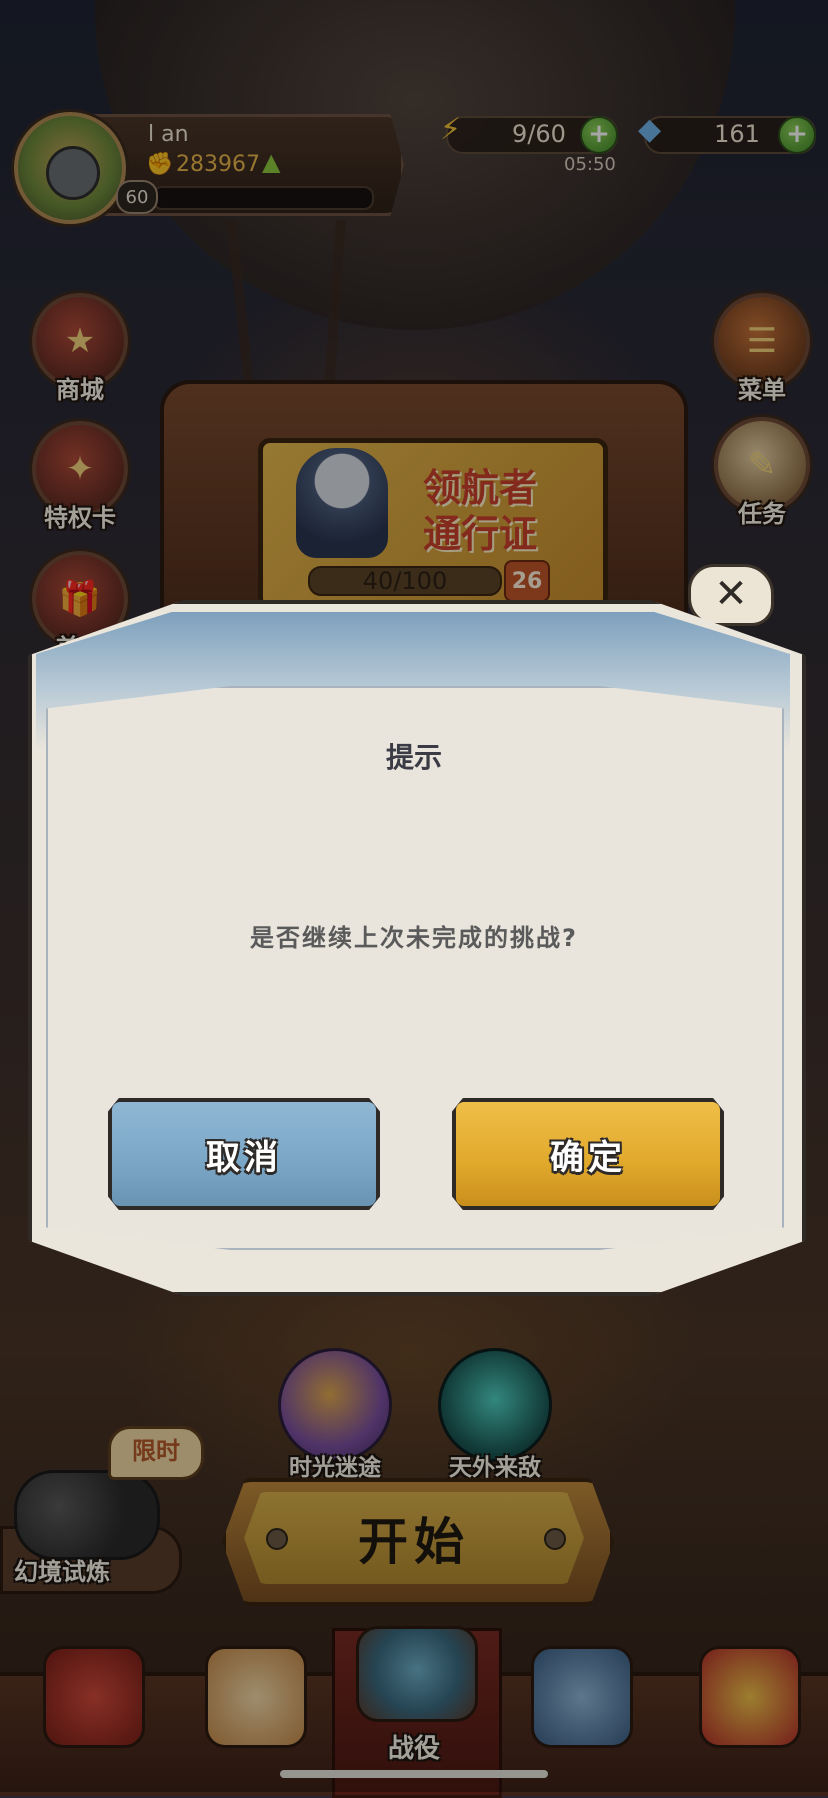 This screenshot has width=828, height=1798. I want to click on confirm-button: 确定, so click(588, 1154).